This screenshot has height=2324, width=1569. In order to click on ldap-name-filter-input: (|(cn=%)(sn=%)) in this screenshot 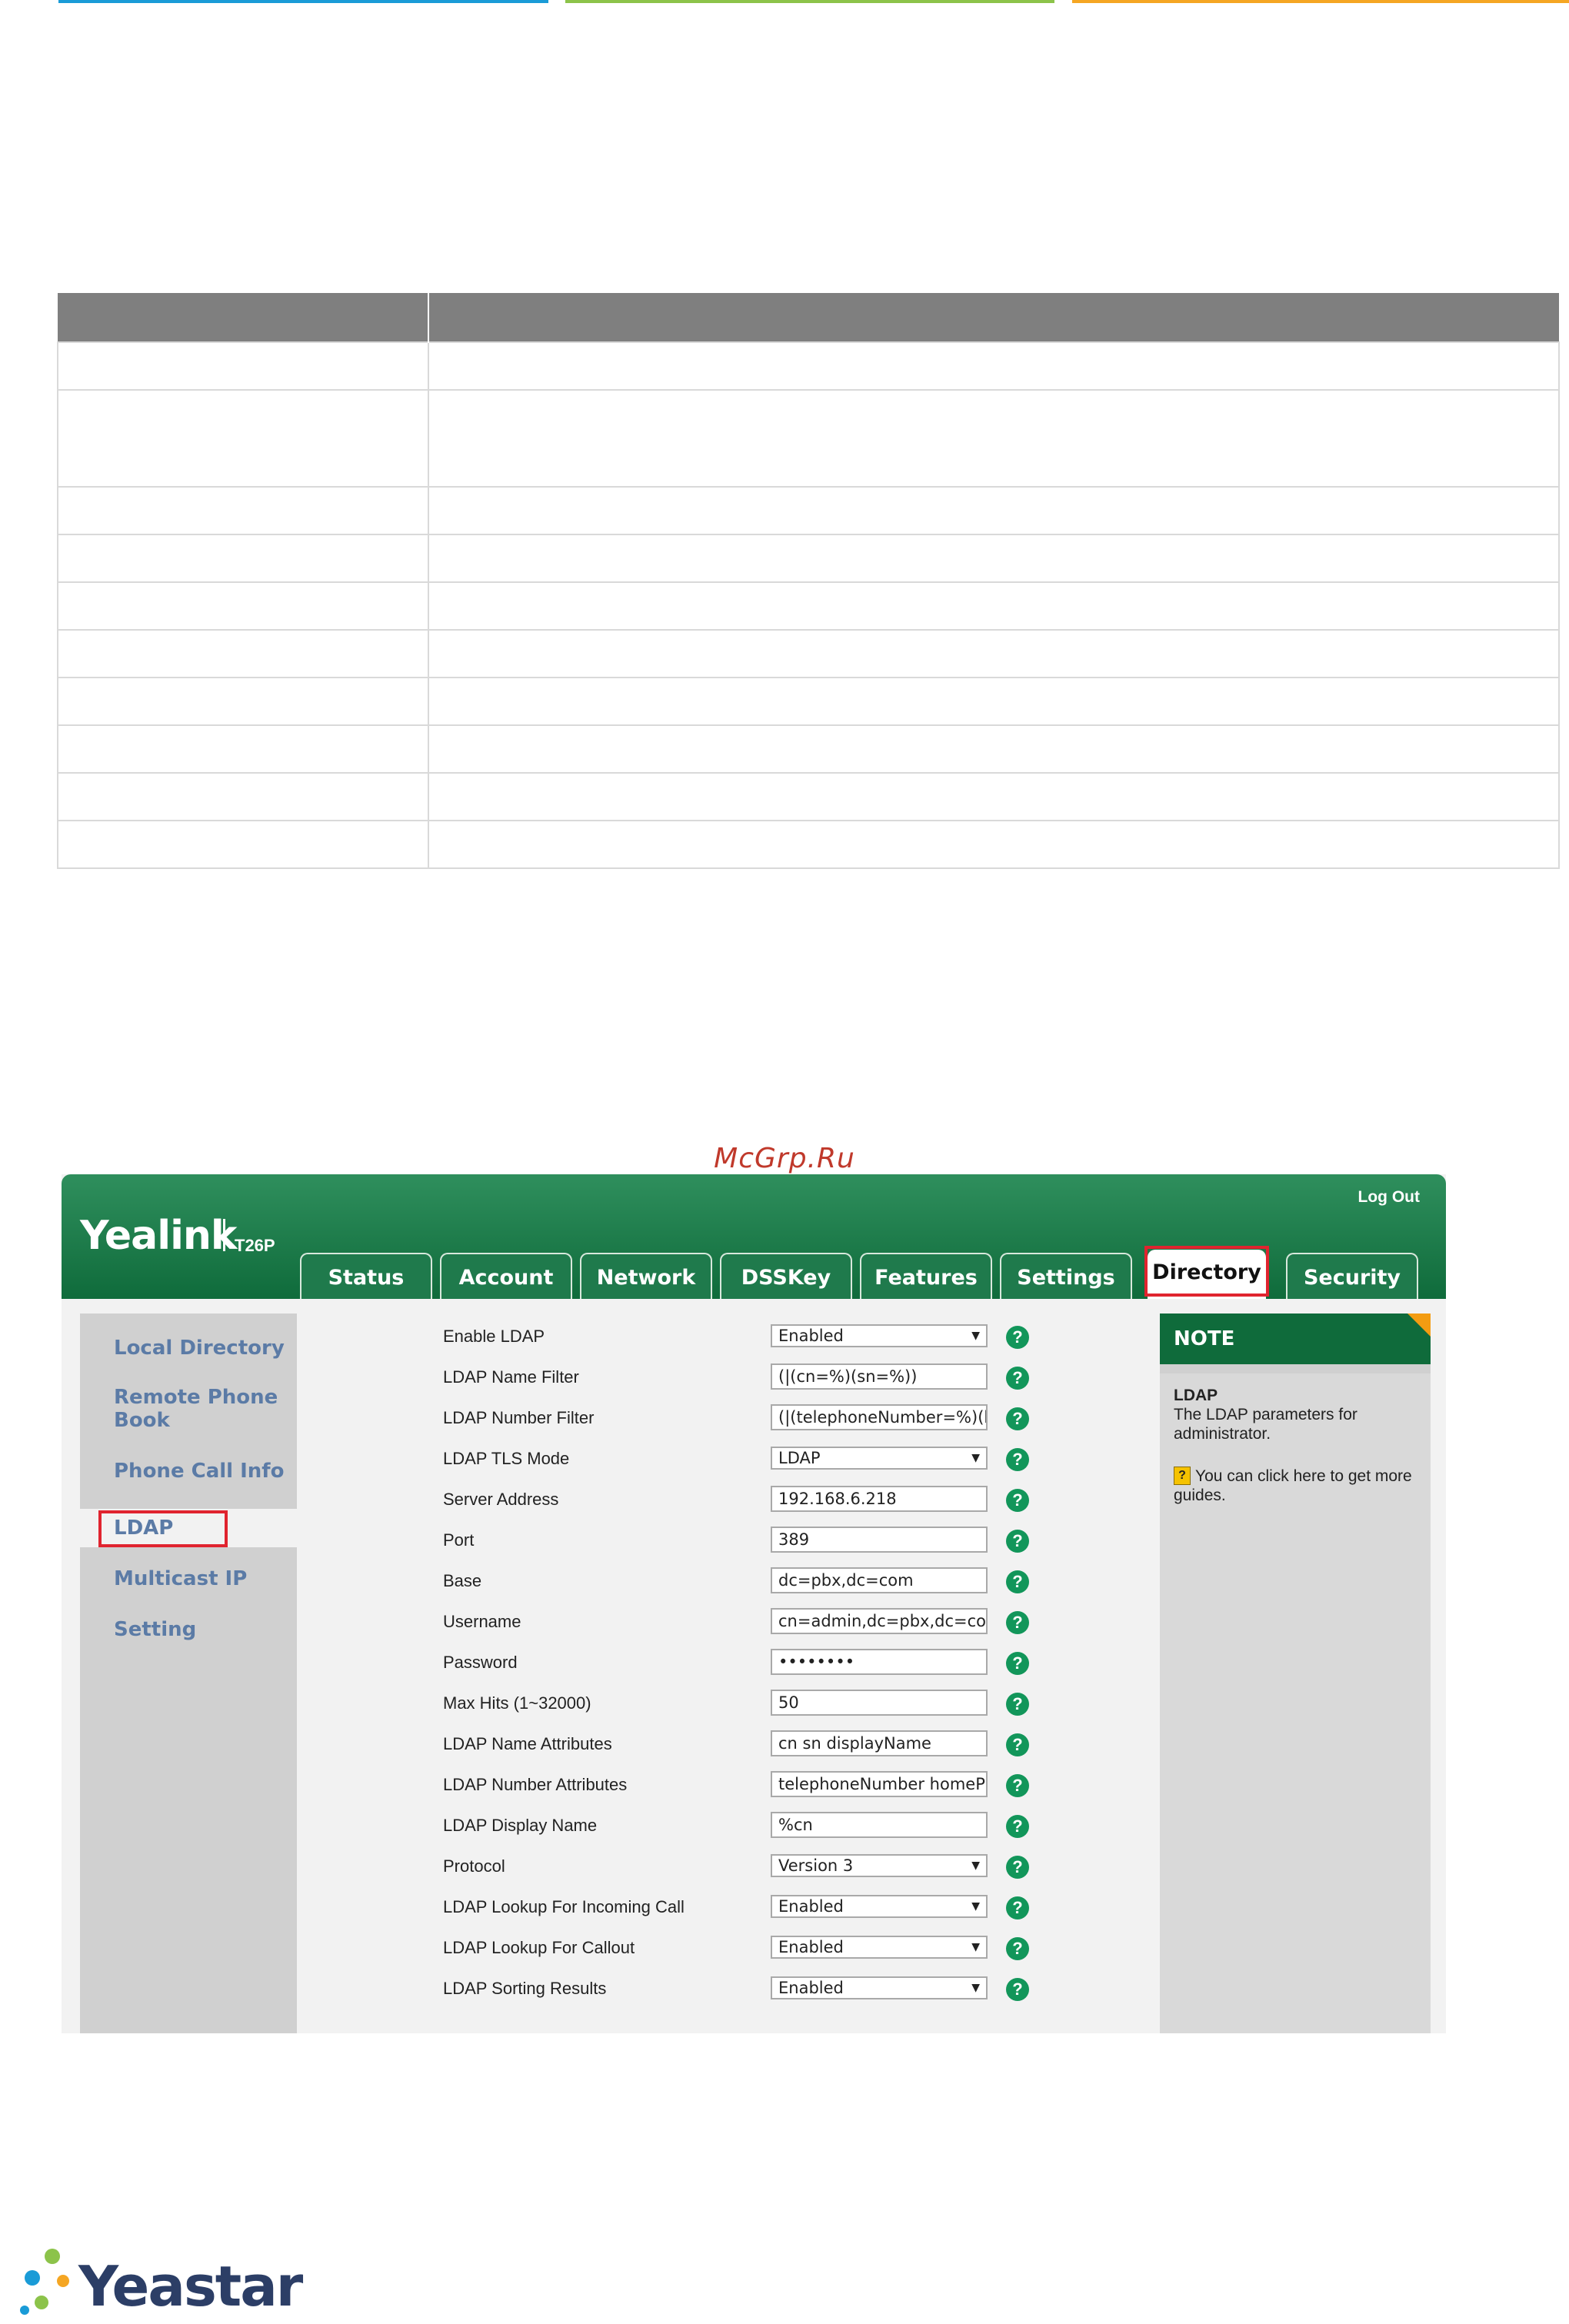, I will do `click(880, 1376)`.